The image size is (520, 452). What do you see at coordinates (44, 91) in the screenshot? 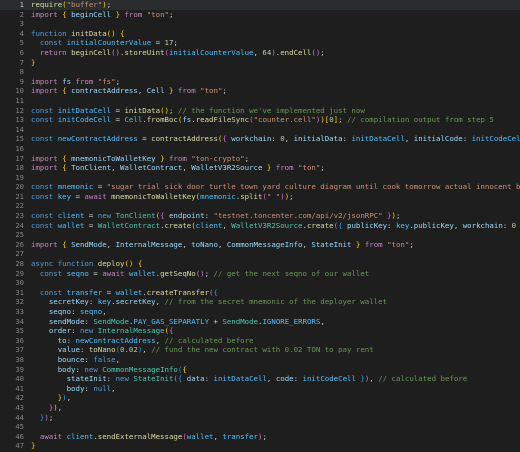
I see `code-token: import` at bounding box center [44, 91].